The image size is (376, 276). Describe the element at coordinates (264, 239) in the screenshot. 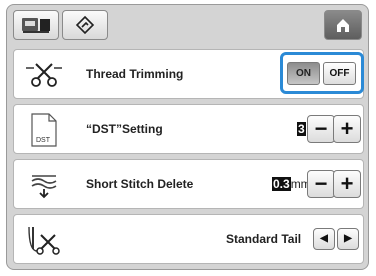

I see `tail-setting-label: Standard Tail` at that location.